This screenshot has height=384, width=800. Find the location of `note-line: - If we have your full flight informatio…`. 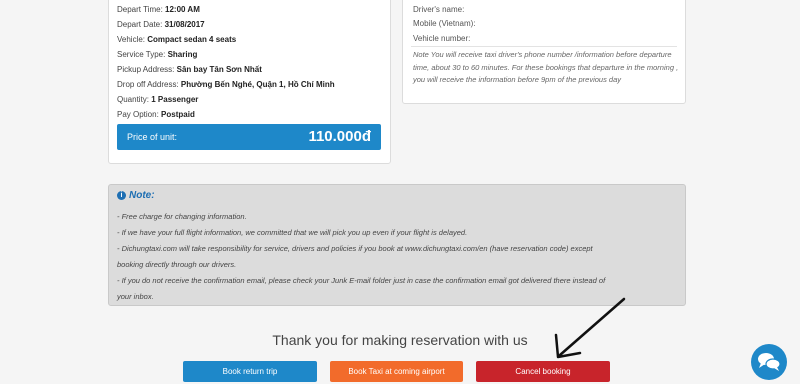

note-line: - If we have your full flight informatio… is located at coordinates (292, 232).